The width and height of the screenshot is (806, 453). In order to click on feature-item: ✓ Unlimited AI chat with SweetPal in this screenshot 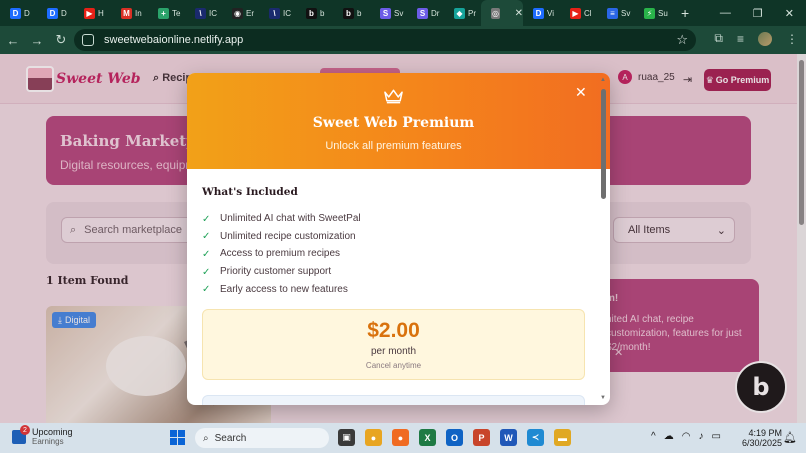, I will do `click(281, 219)`.